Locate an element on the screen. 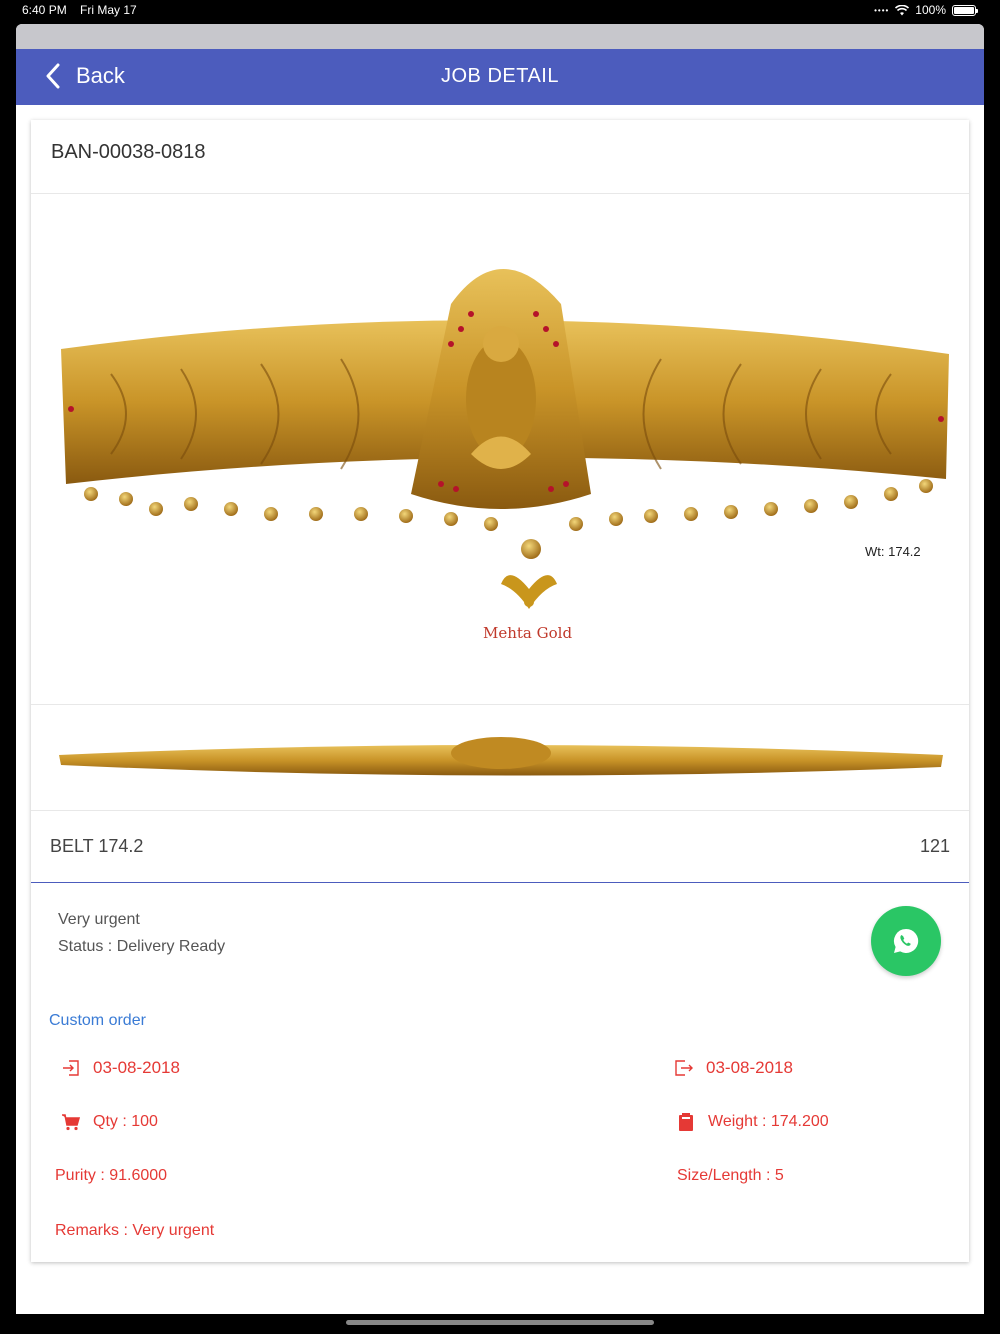 This screenshot has width=1000, height=1334. item-count: 121 is located at coordinates (934, 846).